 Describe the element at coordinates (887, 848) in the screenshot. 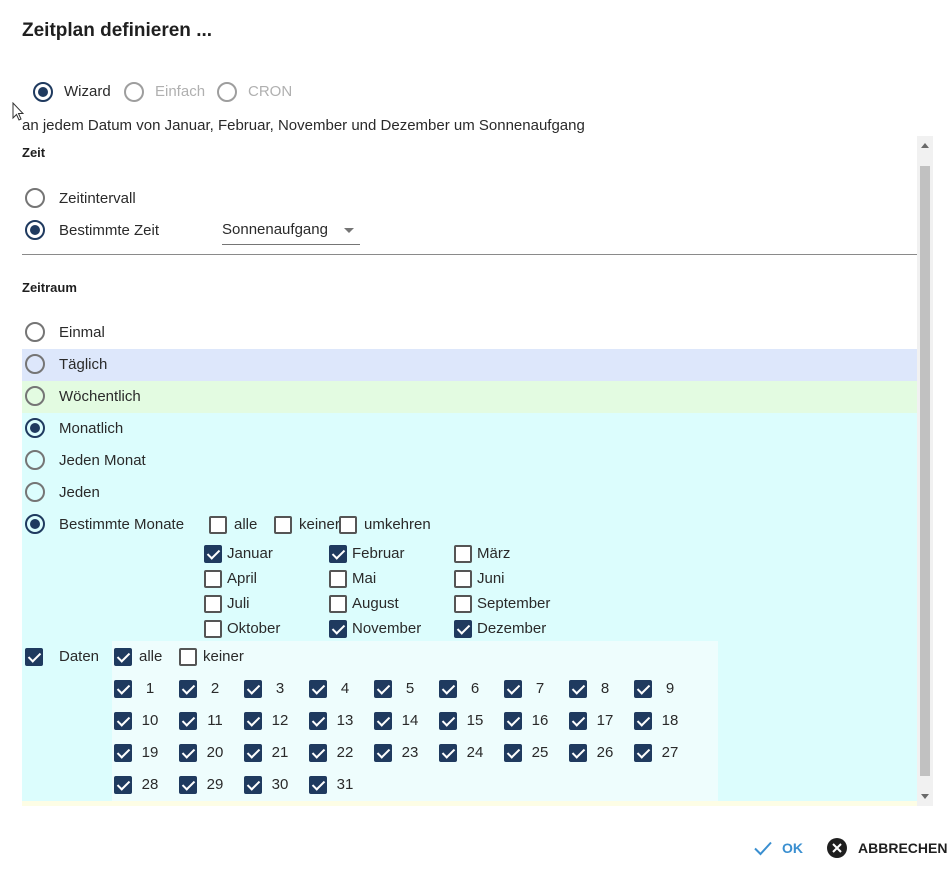

I see `cancel-button: ABBRECHEN` at that location.